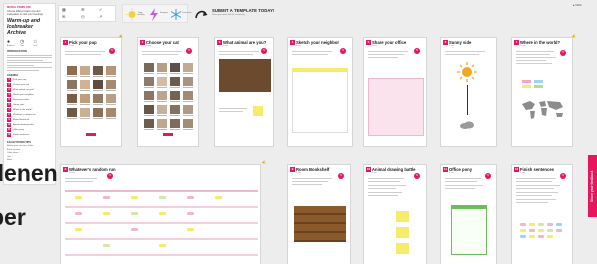 The height and width of the screenshot is (264, 597). Describe the element at coordinates (396, 107) in the screenshot. I see `office-photo-area` at that location.